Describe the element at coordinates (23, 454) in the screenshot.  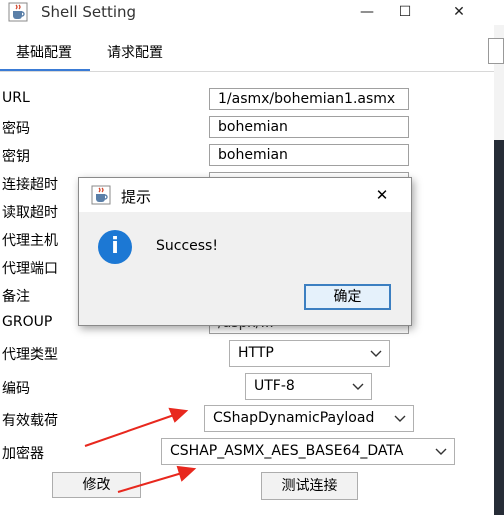
I see `encryptor-label: 加密器` at that location.